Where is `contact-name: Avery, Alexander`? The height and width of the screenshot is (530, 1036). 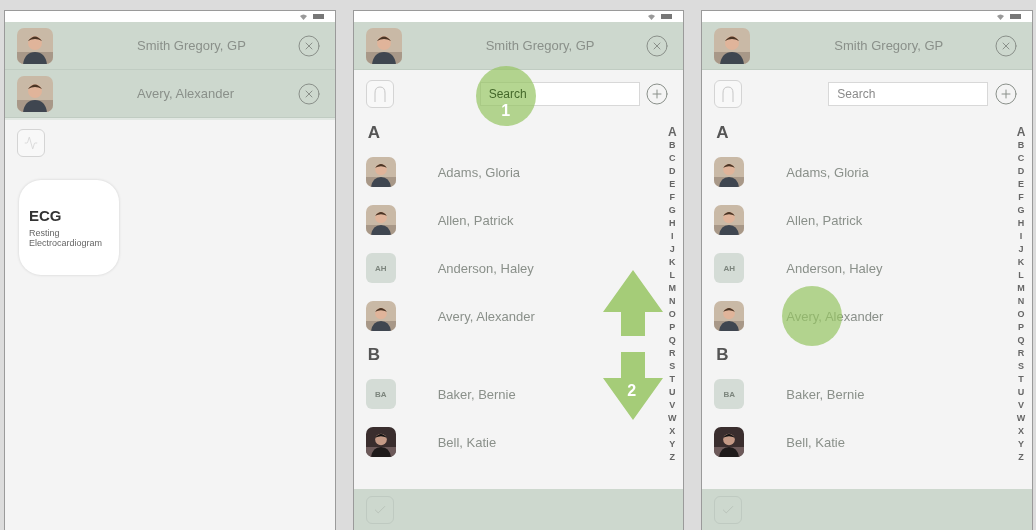
contact-name: Avery, Alexander is located at coordinates (486, 316).